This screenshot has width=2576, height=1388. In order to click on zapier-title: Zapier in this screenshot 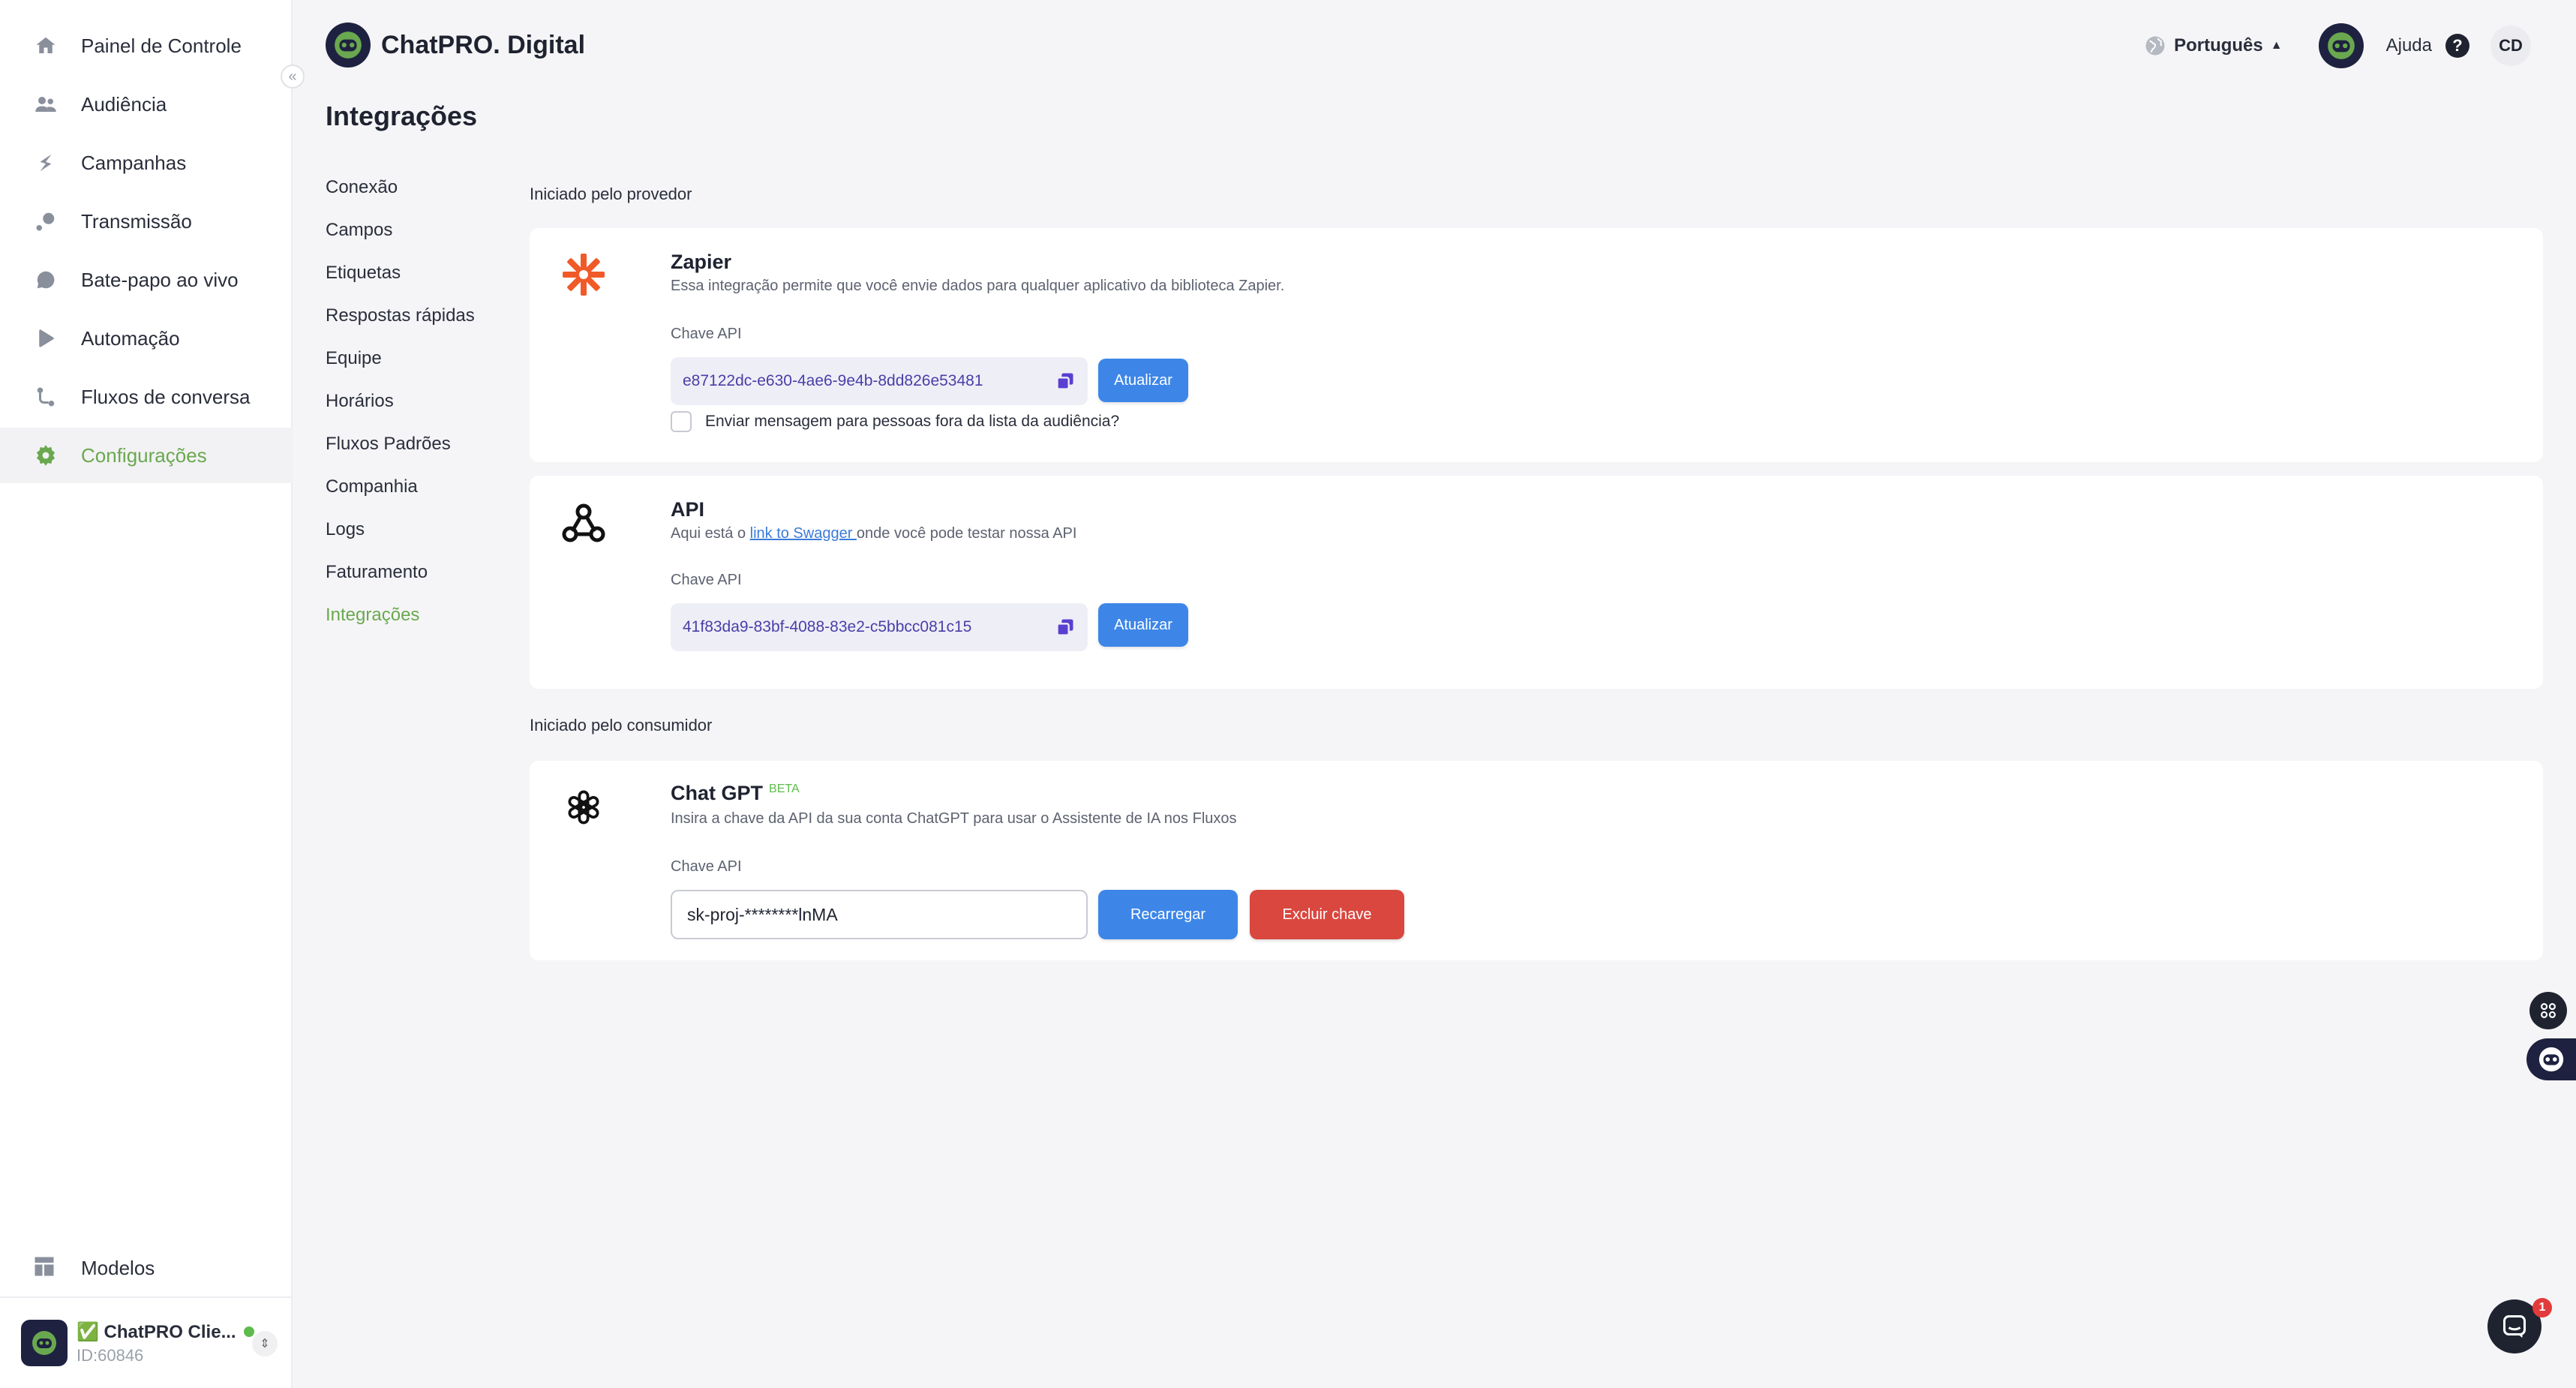, I will do `click(701, 262)`.